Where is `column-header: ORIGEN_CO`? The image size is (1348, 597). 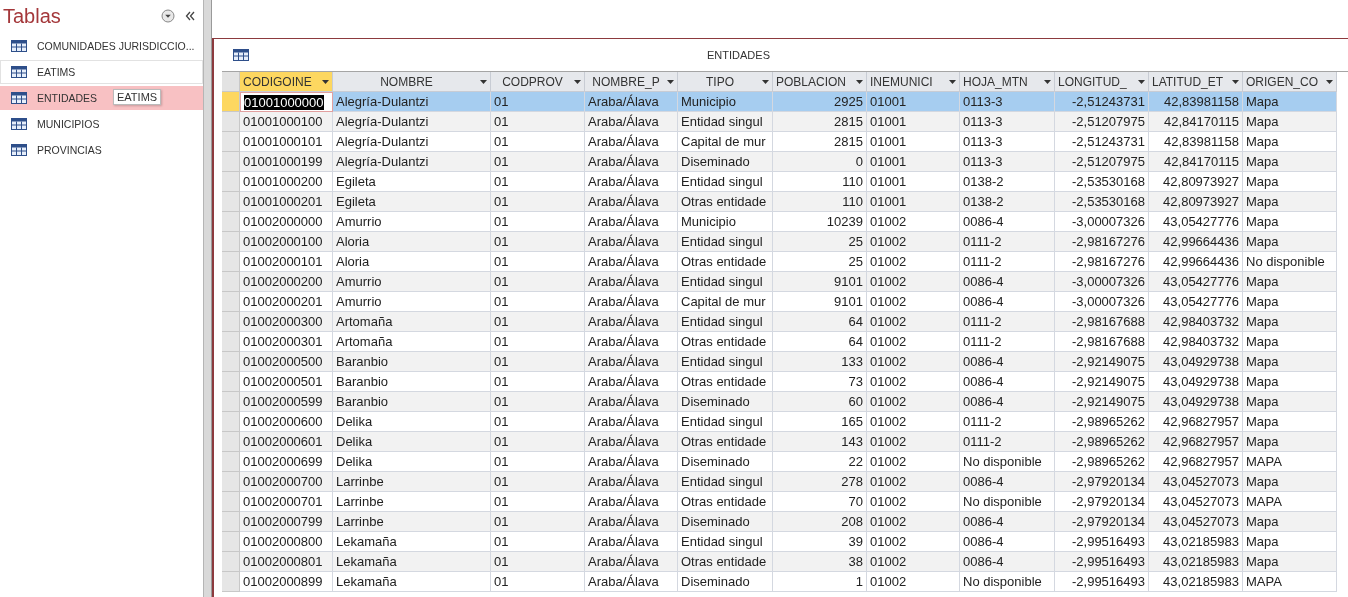
column-header: ORIGEN_CO is located at coordinates (1290, 82).